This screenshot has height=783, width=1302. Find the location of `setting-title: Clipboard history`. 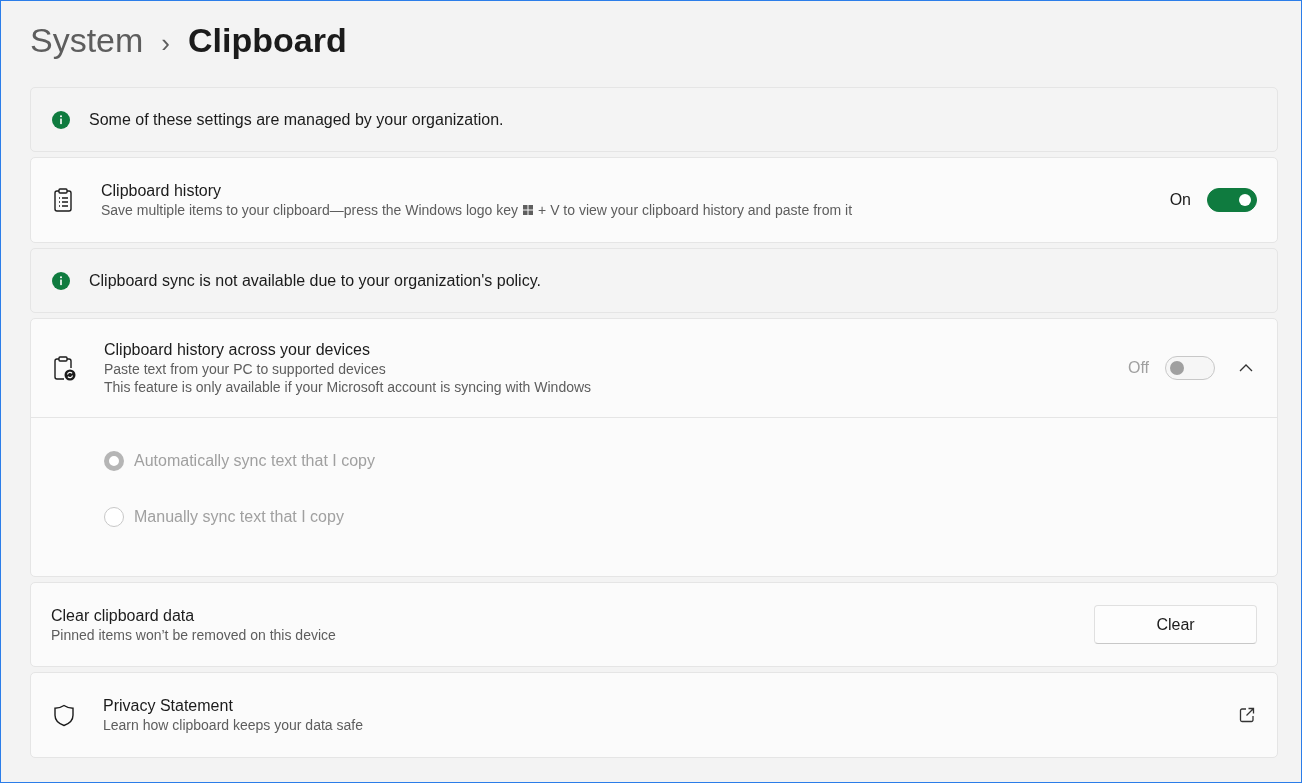

setting-title: Clipboard history is located at coordinates (162, 191).